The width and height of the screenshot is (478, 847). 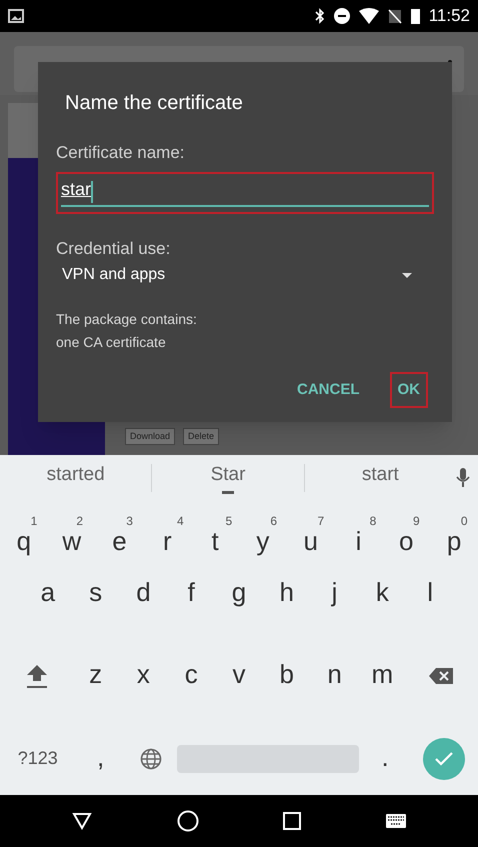 I want to click on wifi-icon, so click(x=368, y=16).